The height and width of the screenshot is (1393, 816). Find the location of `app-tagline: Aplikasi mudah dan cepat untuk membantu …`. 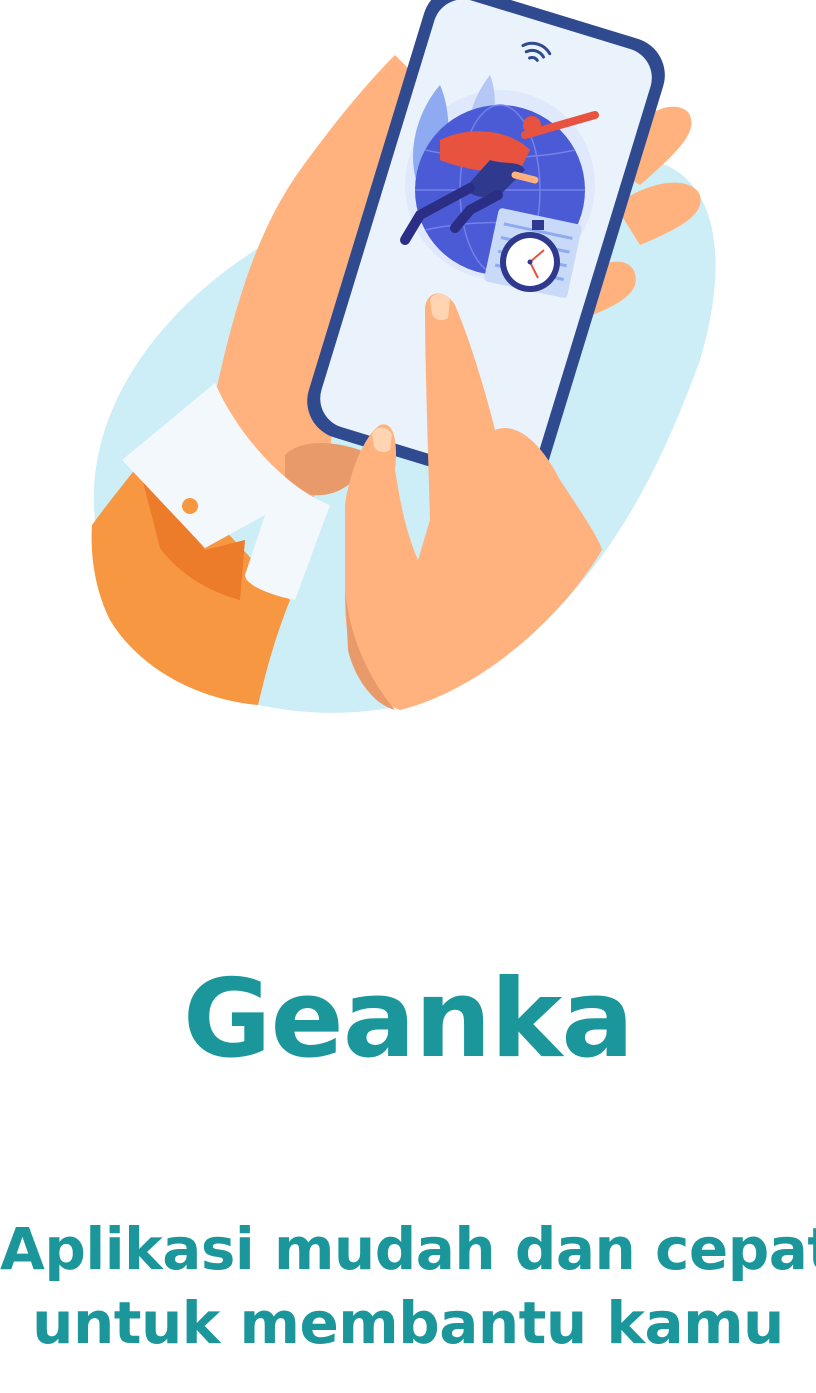

app-tagline: Aplikasi mudah dan cepat untuk membantu … is located at coordinates (408, 1286).